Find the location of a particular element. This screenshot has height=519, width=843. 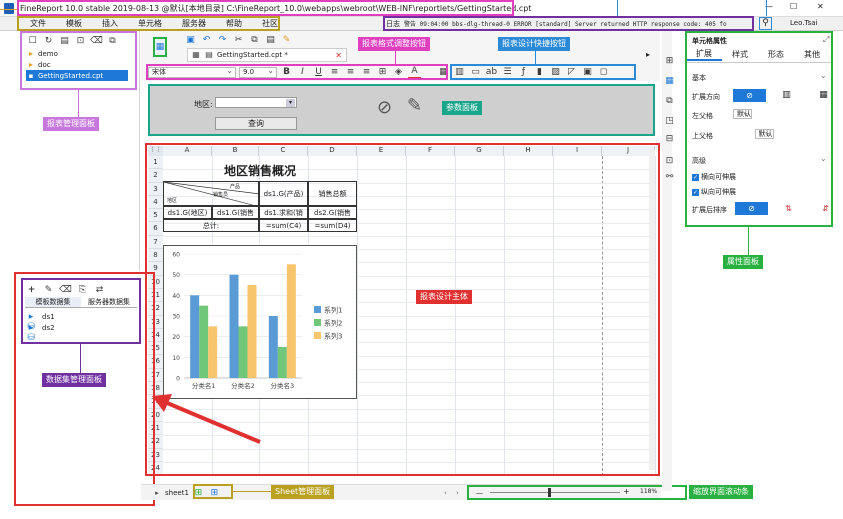

template-panel-annotation-box is located at coordinates (78, 60).